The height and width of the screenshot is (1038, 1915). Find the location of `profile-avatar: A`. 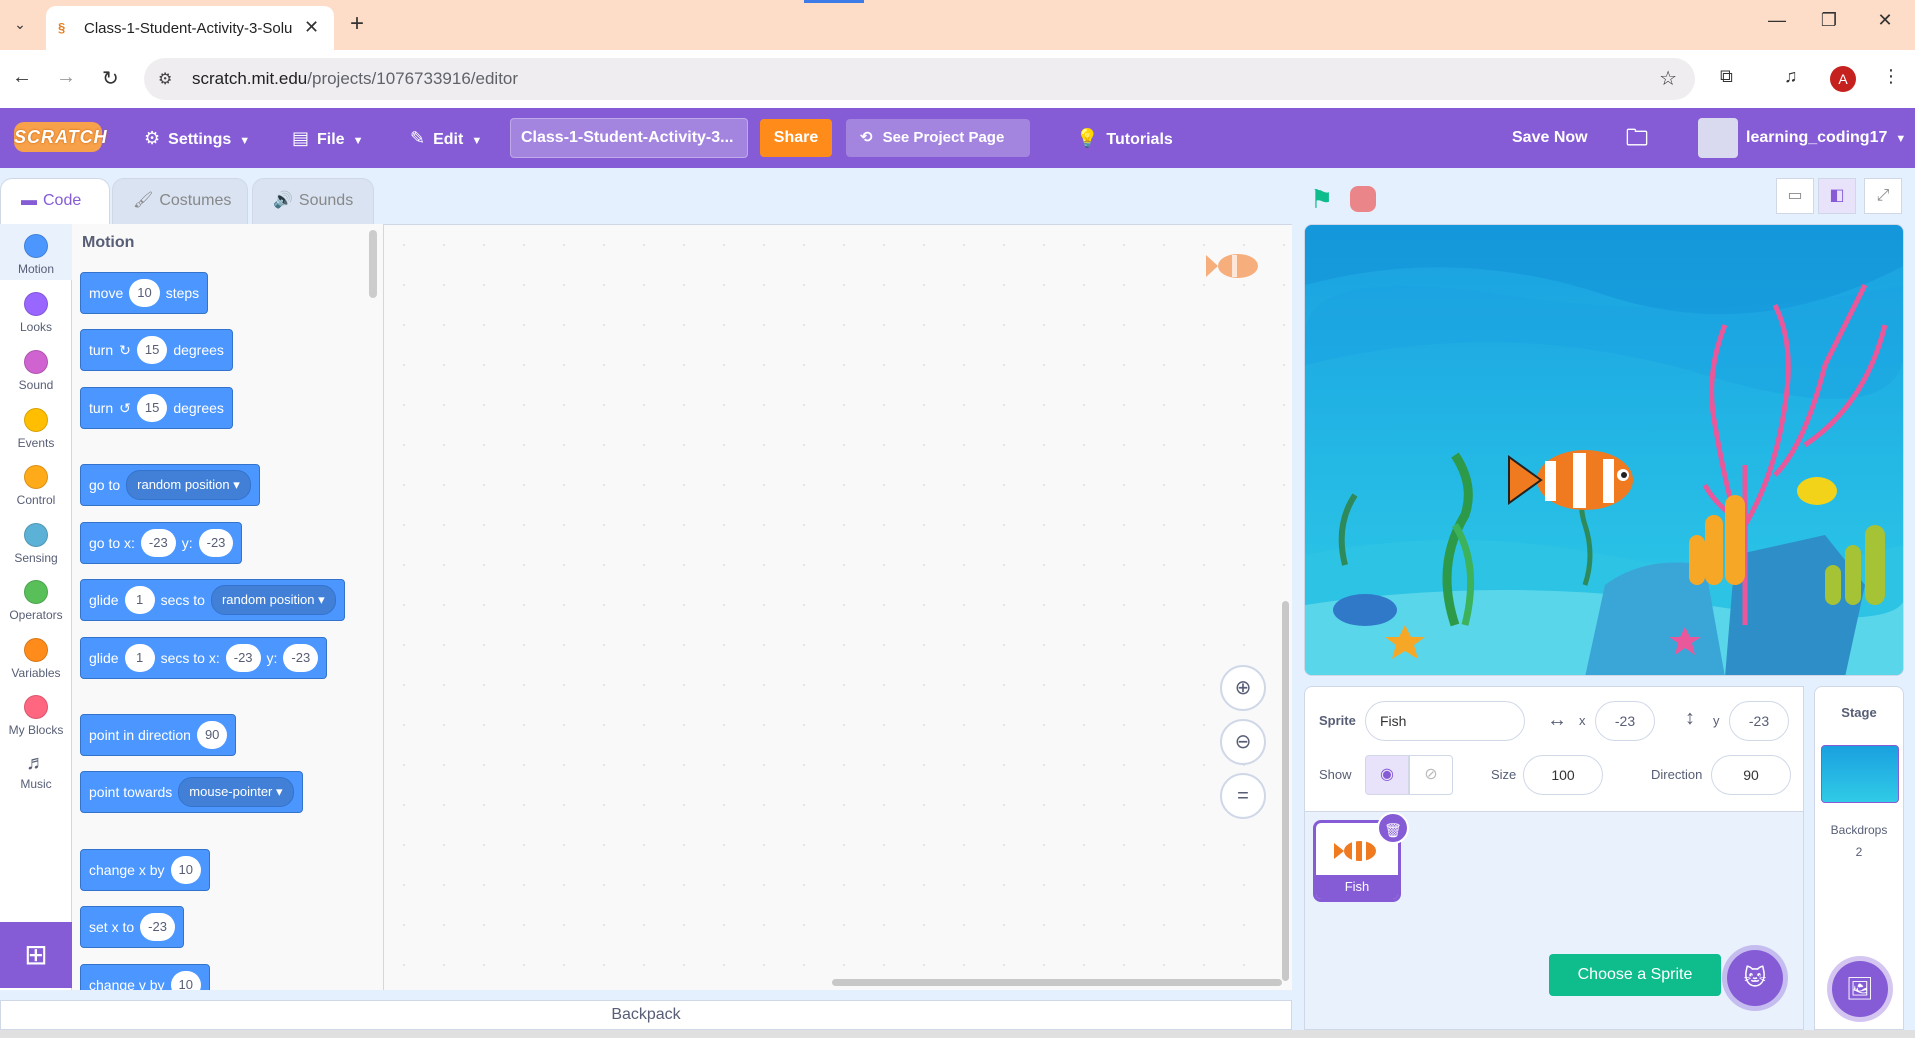

profile-avatar: A is located at coordinates (1843, 79).